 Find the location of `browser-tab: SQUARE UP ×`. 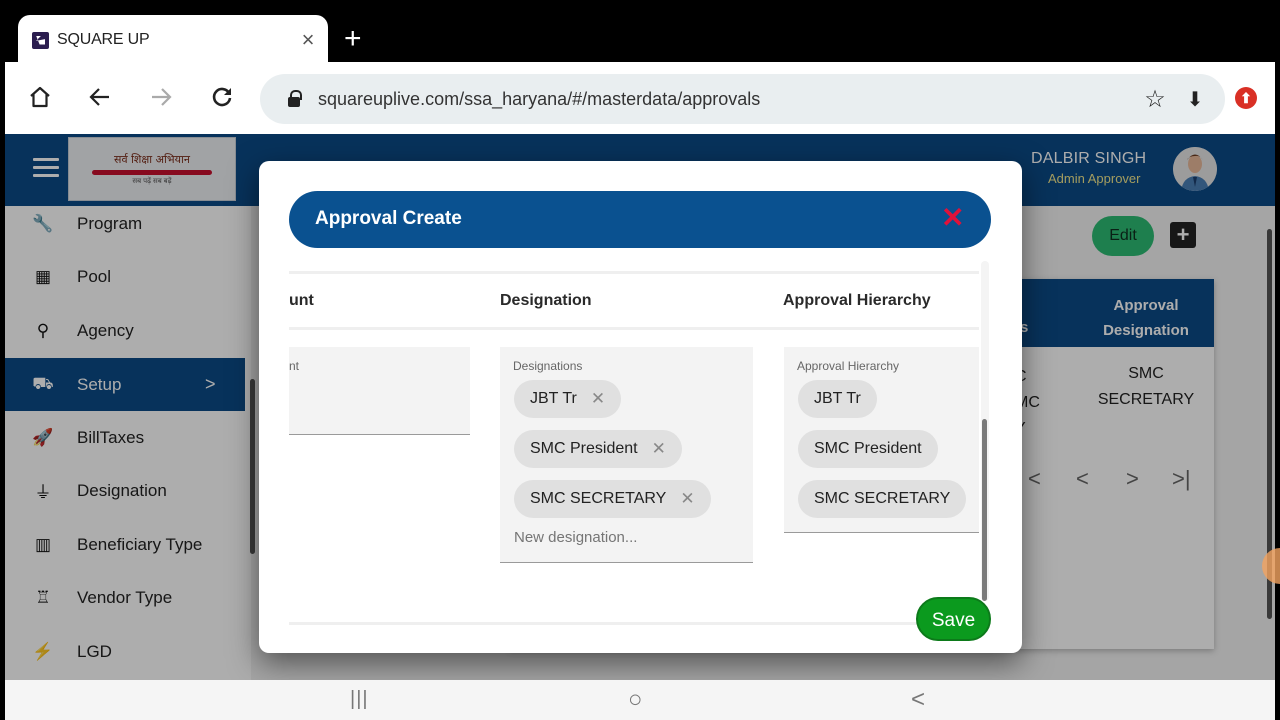

browser-tab: SQUARE UP × is located at coordinates (173, 40).